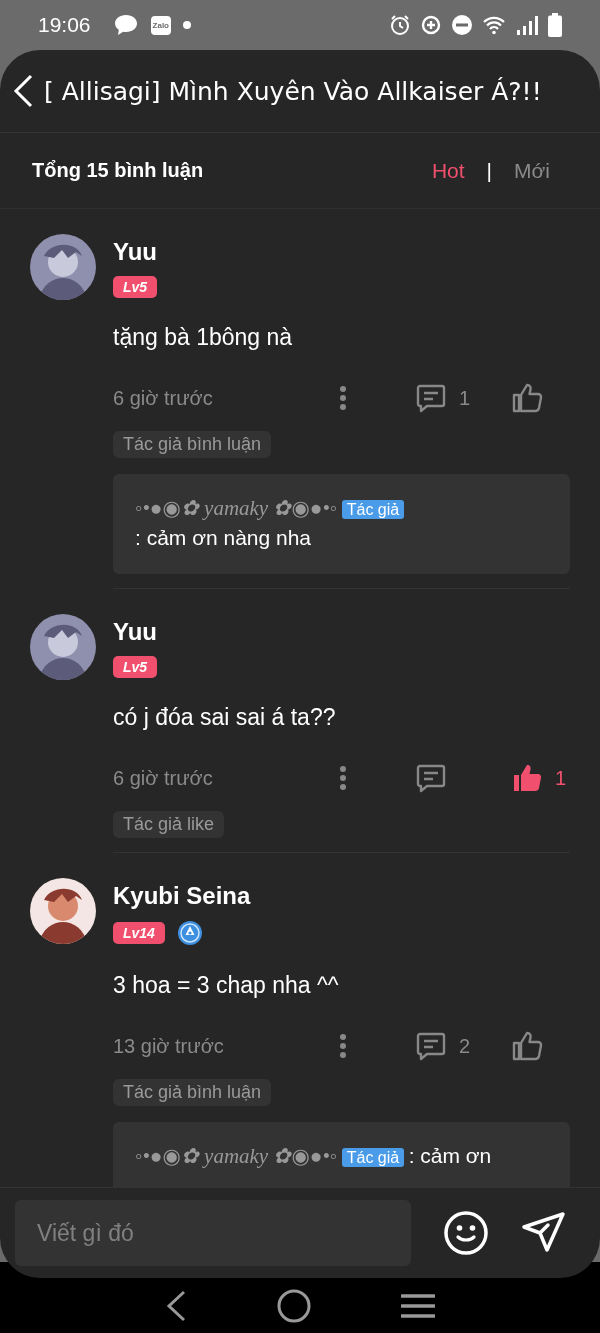 This screenshot has width=600, height=1333. Describe the element at coordinates (465, 398) in the screenshot. I see `reply-count: 1` at that location.